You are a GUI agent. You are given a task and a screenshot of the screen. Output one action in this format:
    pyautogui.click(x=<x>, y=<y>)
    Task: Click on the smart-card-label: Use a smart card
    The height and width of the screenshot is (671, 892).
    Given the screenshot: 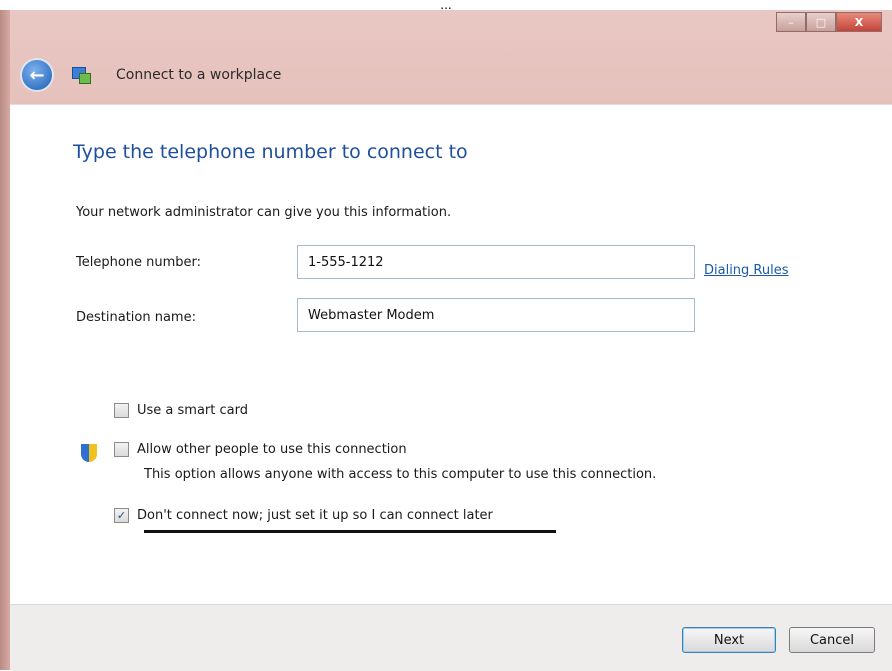 What is the action you would take?
    pyautogui.click(x=192, y=410)
    